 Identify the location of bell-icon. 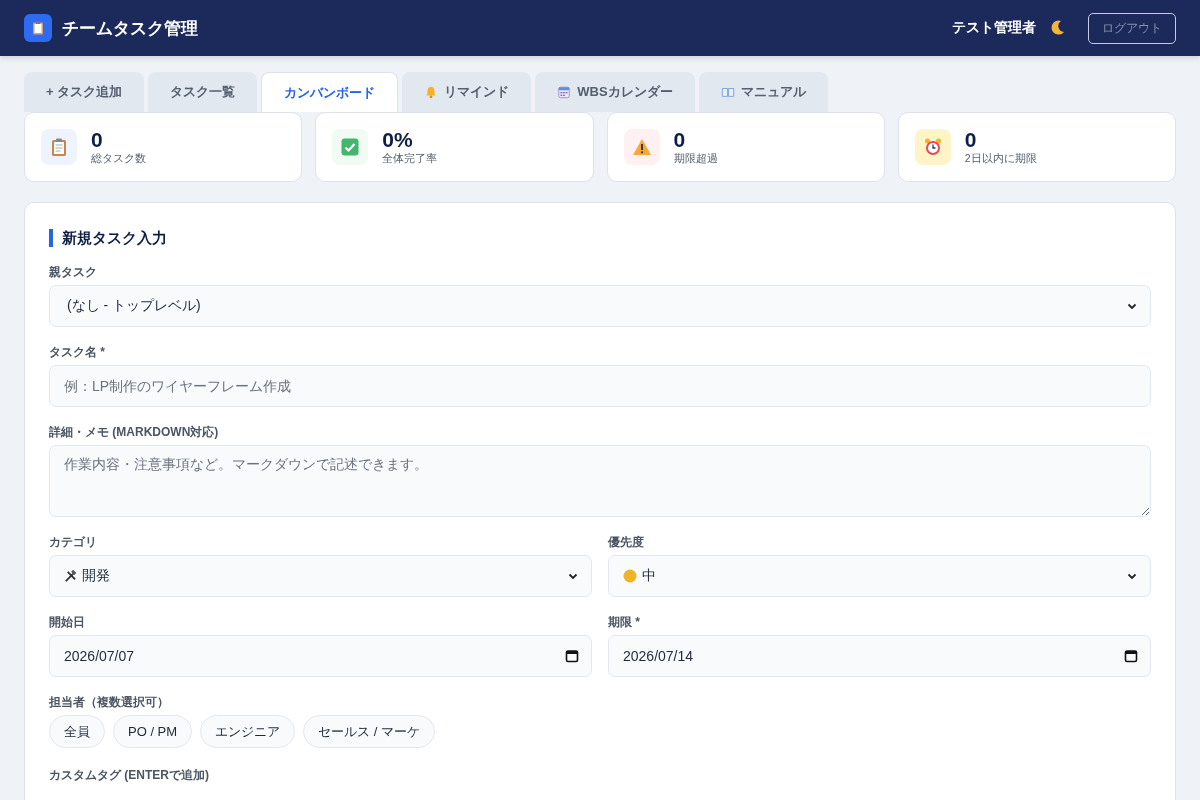
(431, 92).